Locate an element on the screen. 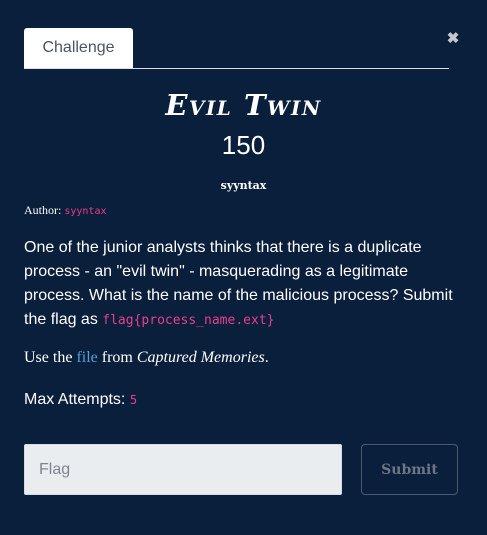  submit-button: Submit is located at coordinates (409, 469).